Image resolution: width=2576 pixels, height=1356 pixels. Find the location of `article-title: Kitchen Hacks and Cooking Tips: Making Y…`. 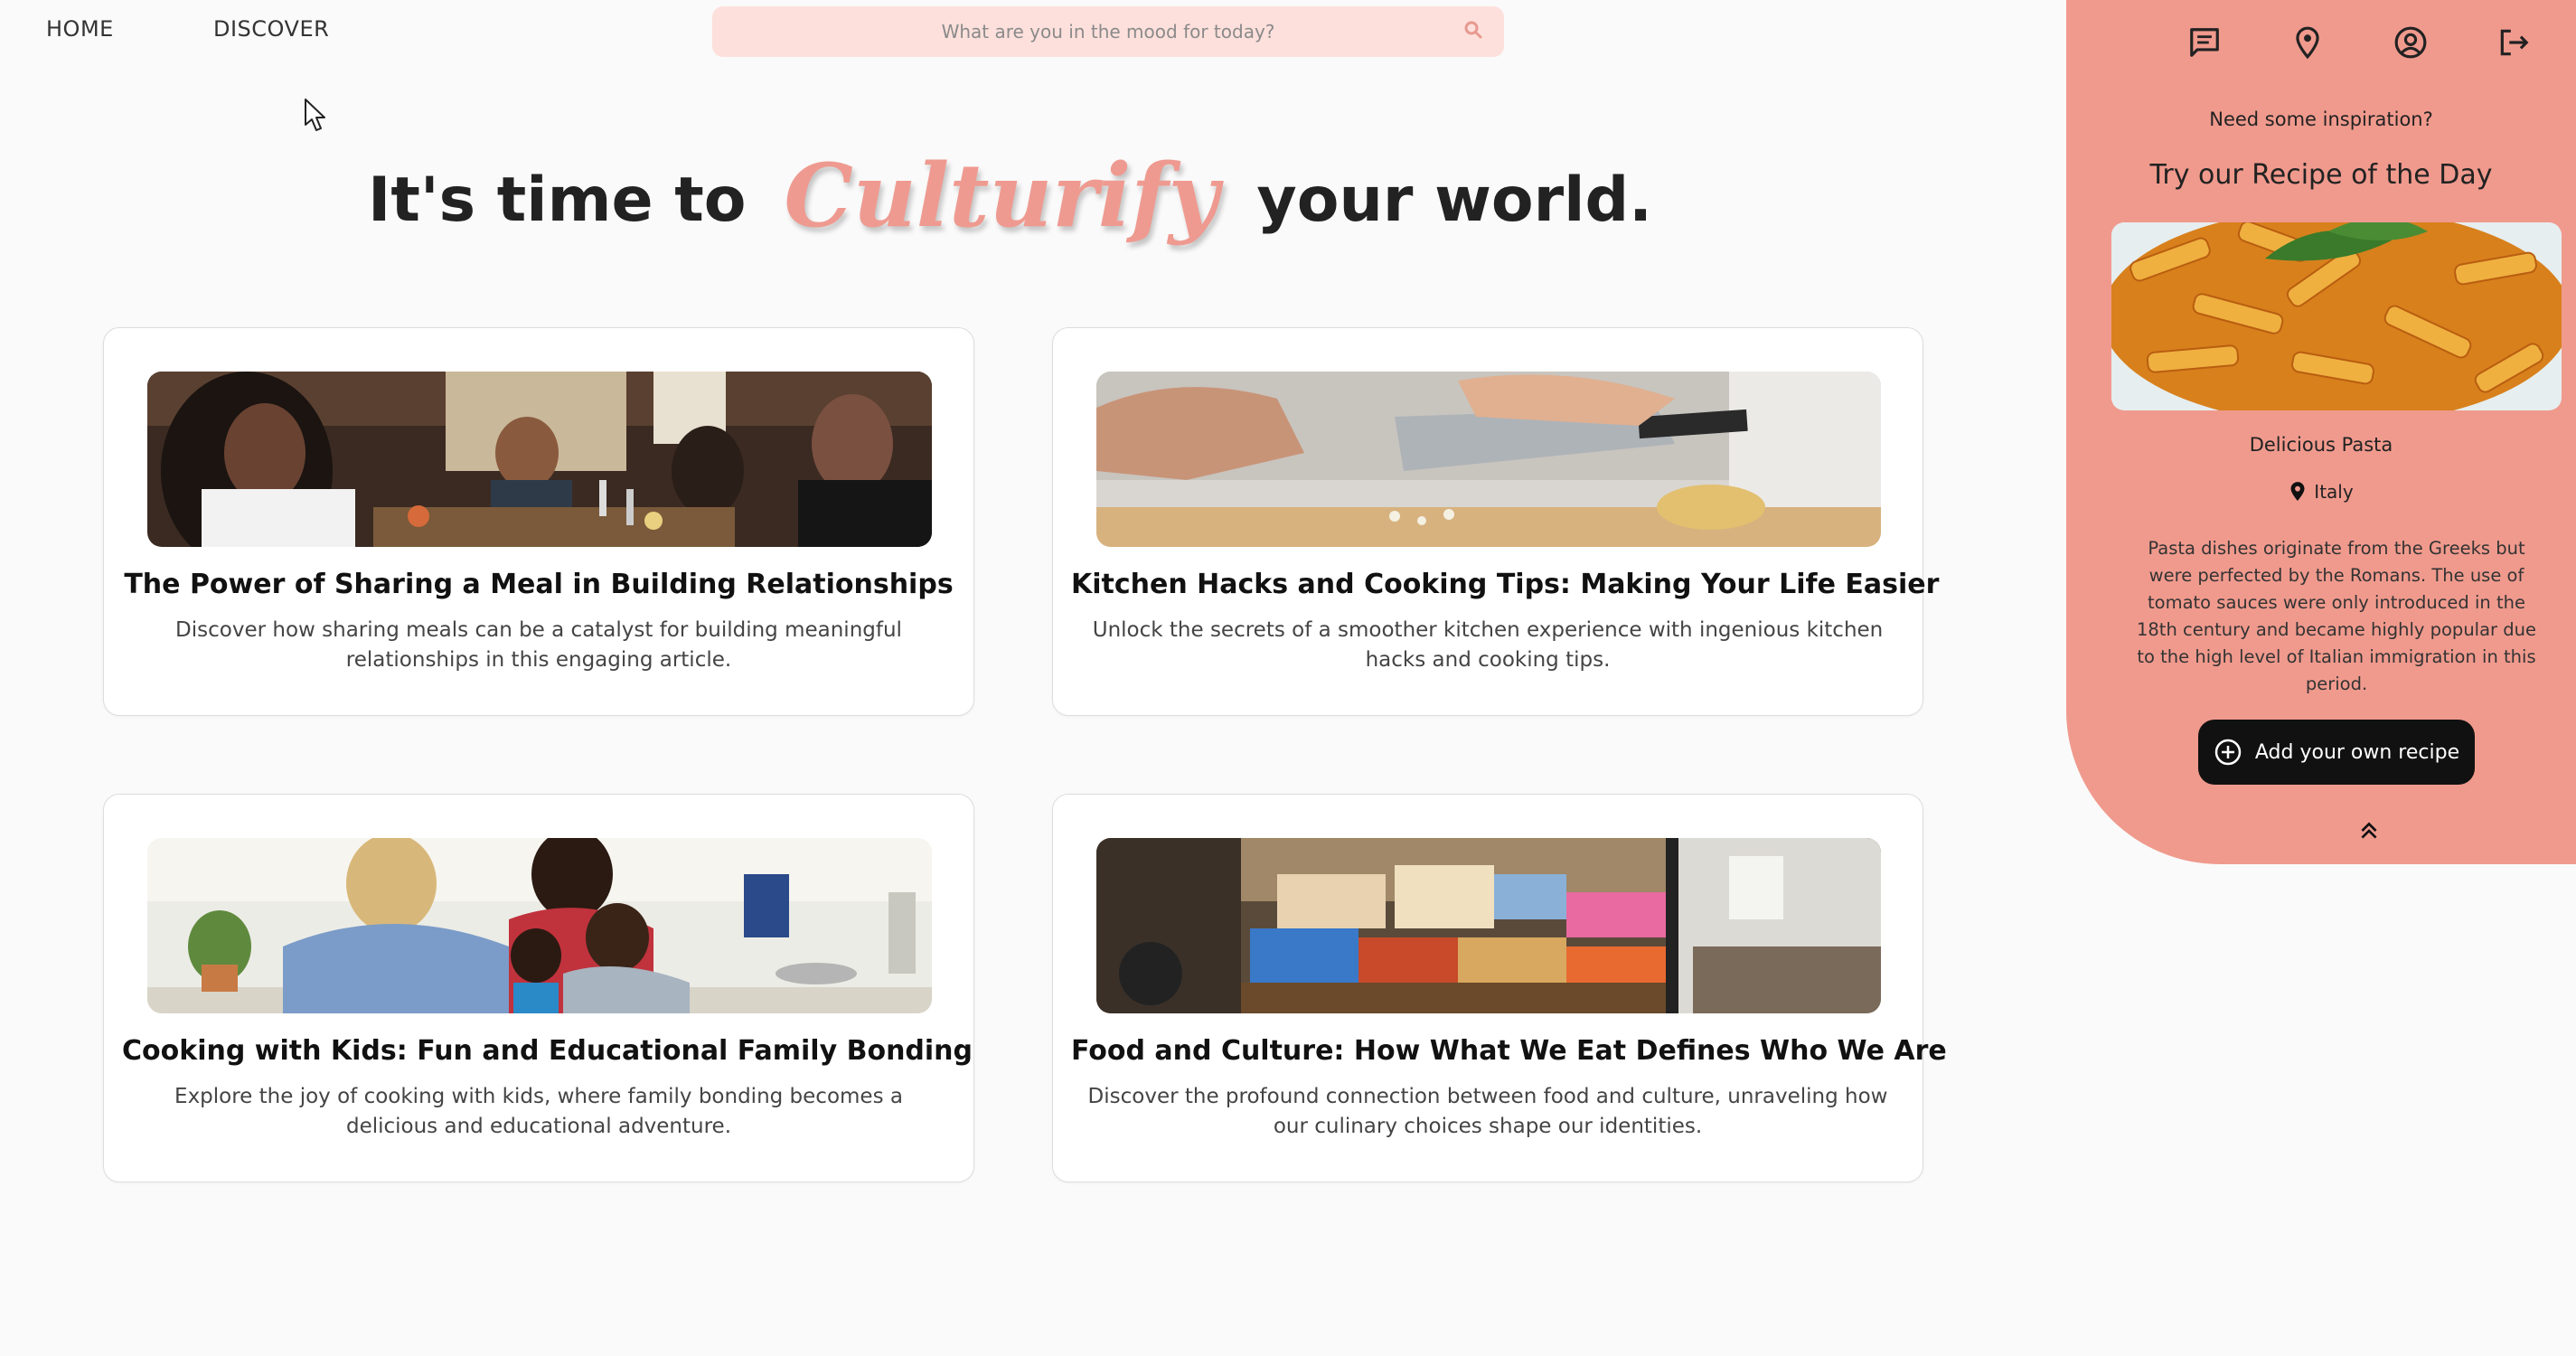

article-title: Kitchen Hacks and Cooking Tips: Making Y… is located at coordinates (1505, 584).